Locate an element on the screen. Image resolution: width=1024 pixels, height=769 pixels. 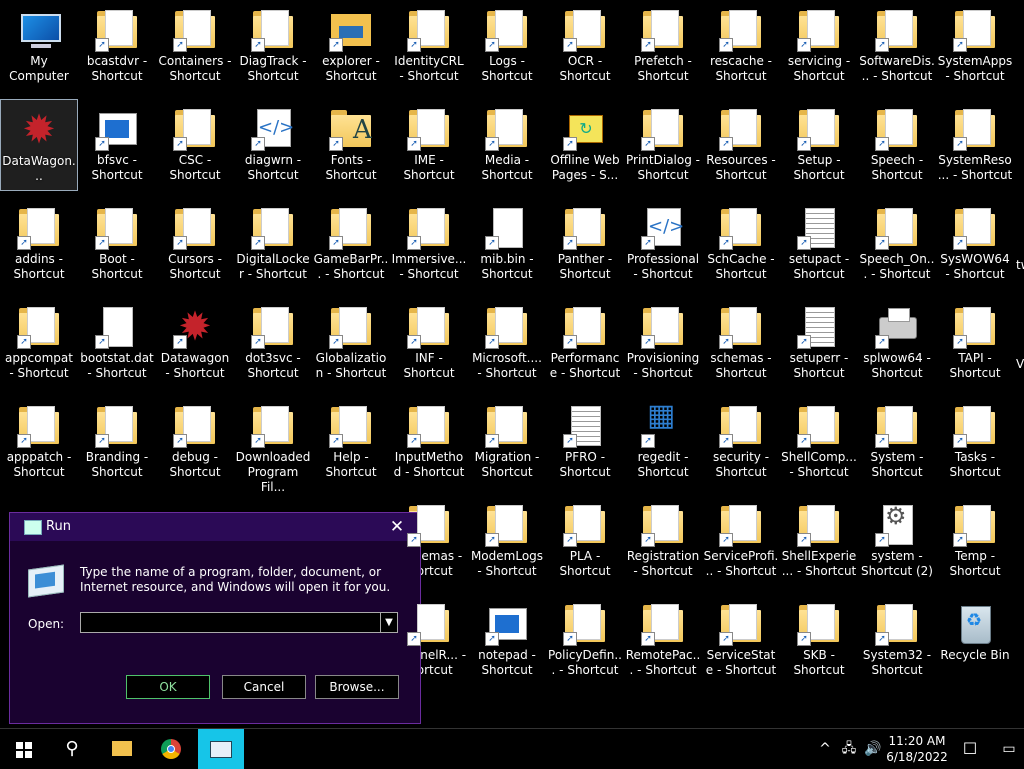
desktop-icon-digitallocker-shortcut: ➚ DigitalLocker - Shortcut is located at coordinates (273, 244).